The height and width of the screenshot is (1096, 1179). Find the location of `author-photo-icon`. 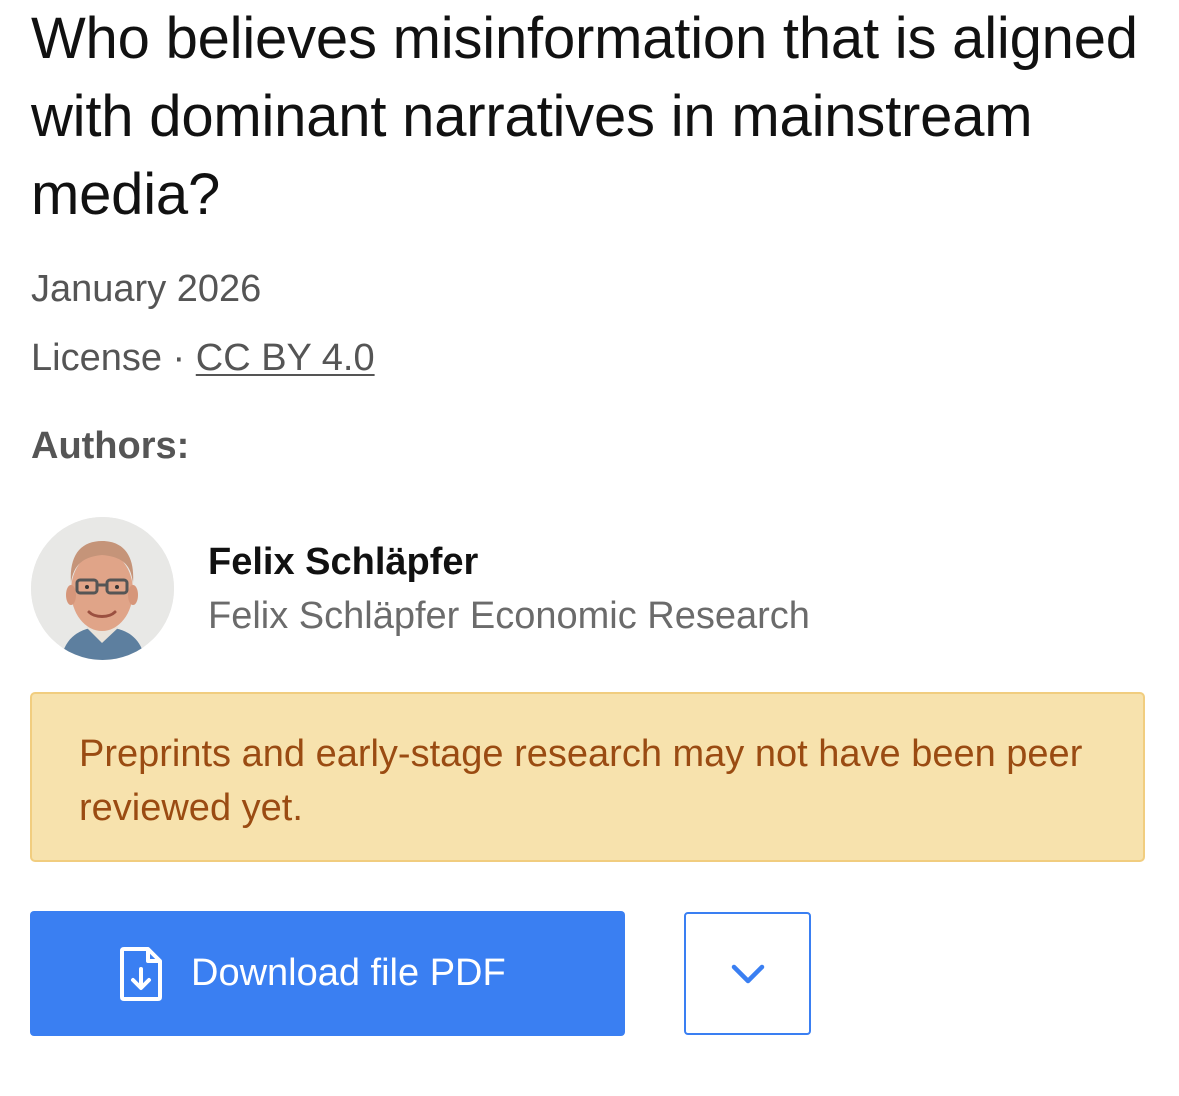

author-photo-icon is located at coordinates (102, 588).